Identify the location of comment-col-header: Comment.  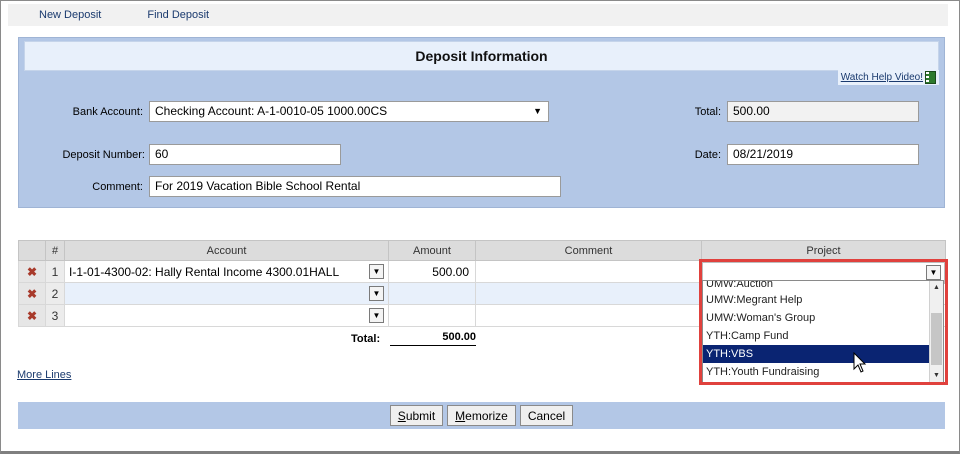
(588, 250).